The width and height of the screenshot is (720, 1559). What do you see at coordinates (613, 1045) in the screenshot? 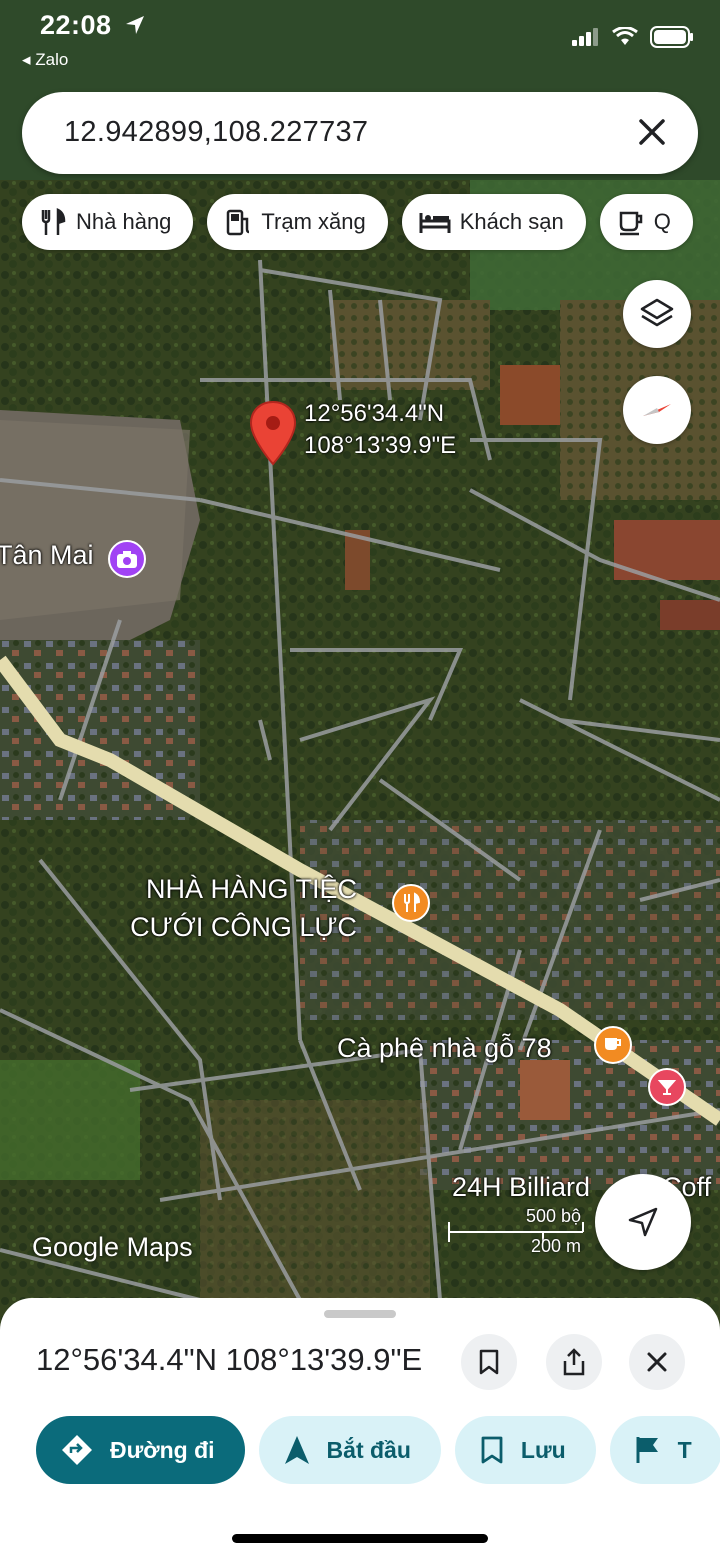
I see `cafe-poi-icon` at bounding box center [613, 1045].